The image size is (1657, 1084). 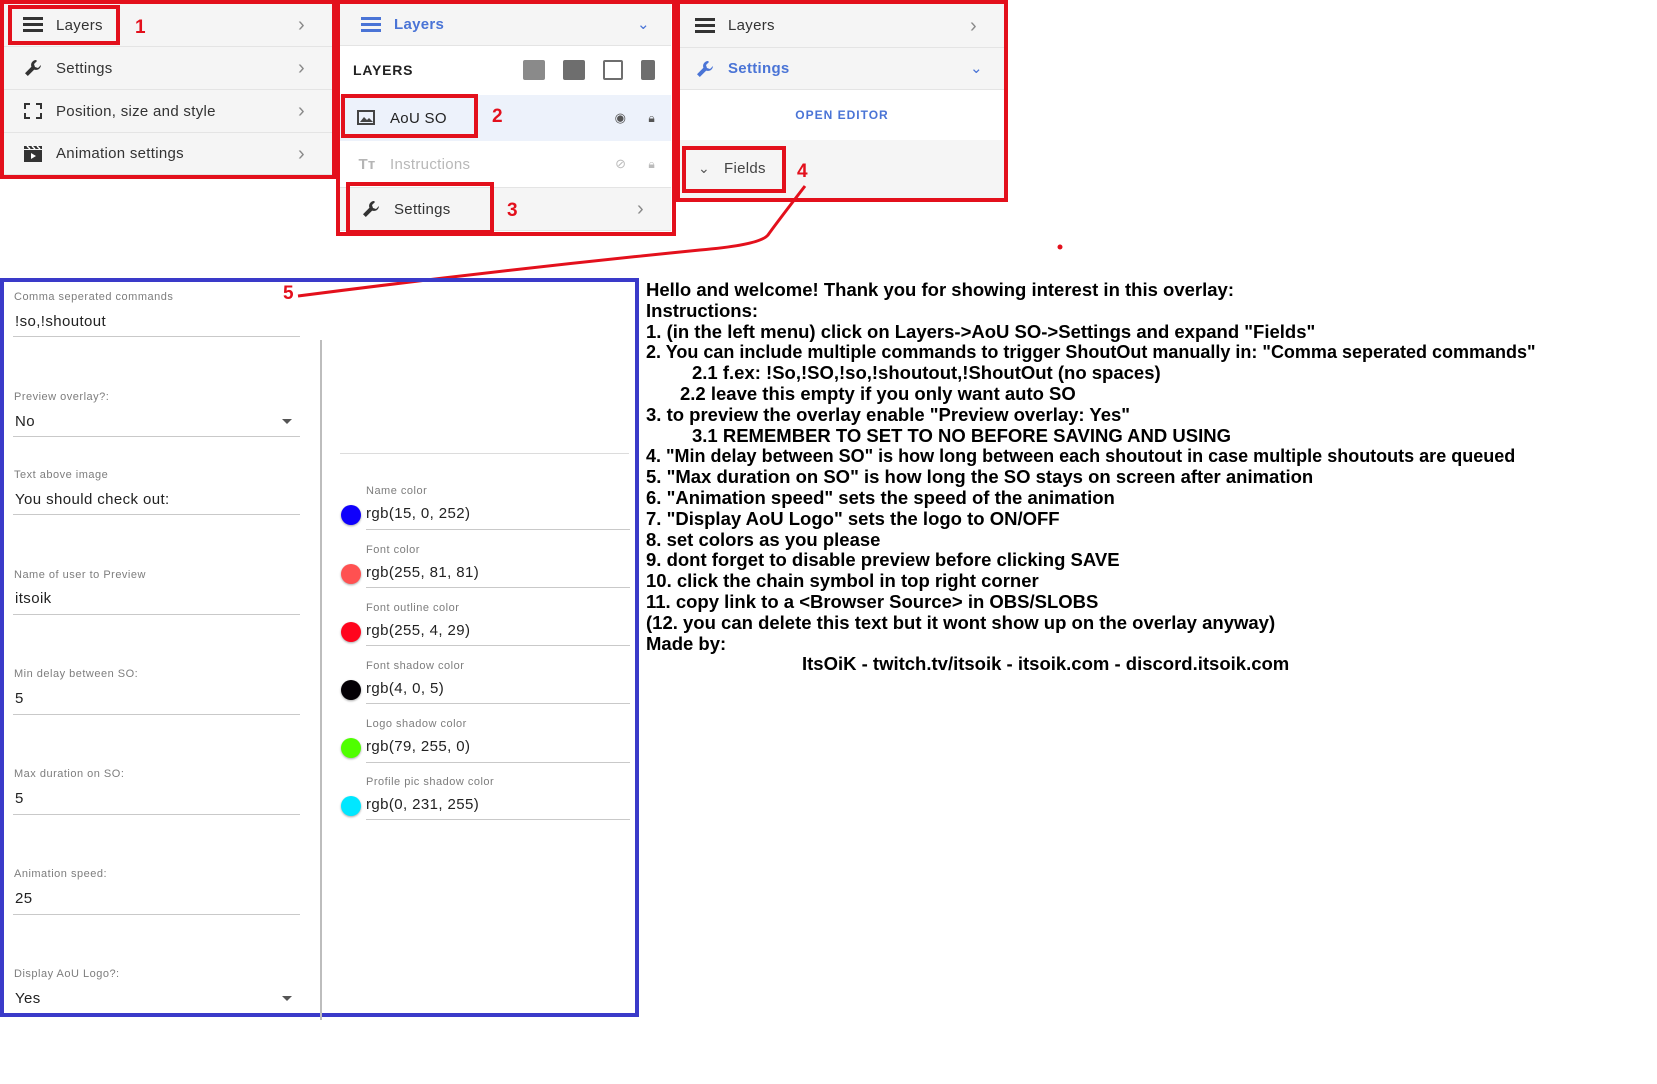 What do you see at coordinates (92, 499) in the screenshot?
I see `text-above-image-input: You should check out:` at bounding box center [92, 499].